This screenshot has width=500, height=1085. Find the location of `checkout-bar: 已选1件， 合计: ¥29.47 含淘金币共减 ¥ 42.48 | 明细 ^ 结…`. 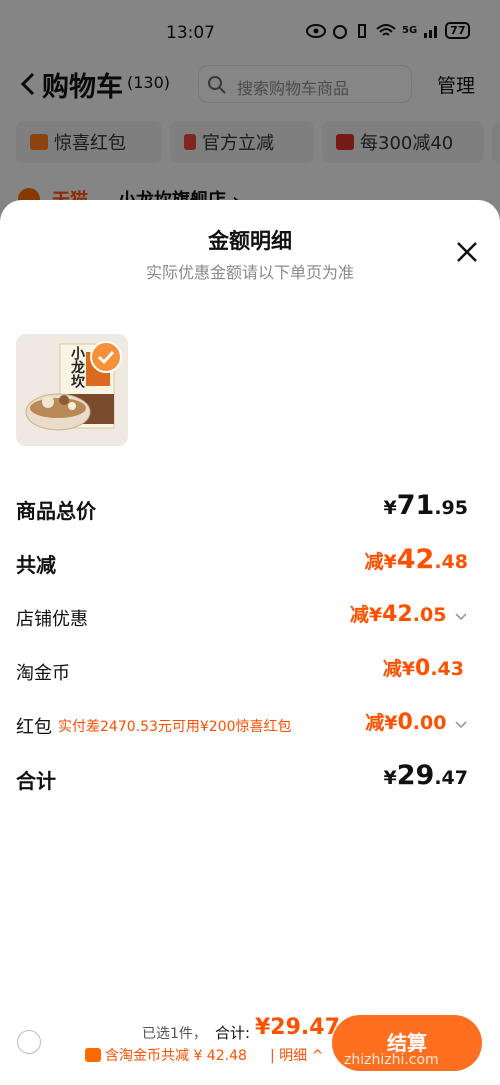

checkout-bar: 已选1件， 合计: ¥29.47 含淘金币共减 ¥ 42.48 | 明细 ^ 结… is located at coordinates (250, 1045).